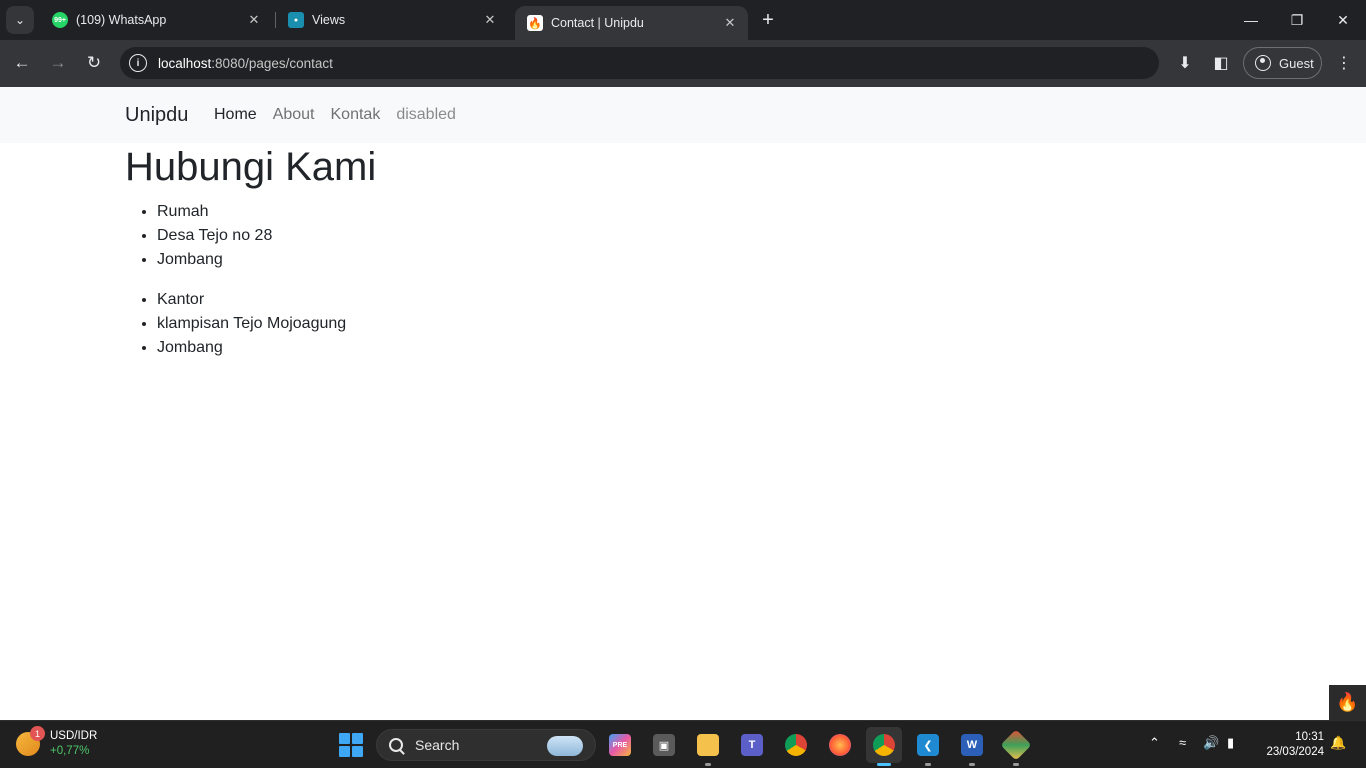 Image resolution: width=1366 pixels, height=768 pixels. What do you see at coordinates (1344, 63) in the screenshot?
I see `menu-icon: ⋮` at bounding box center [1344, 63].